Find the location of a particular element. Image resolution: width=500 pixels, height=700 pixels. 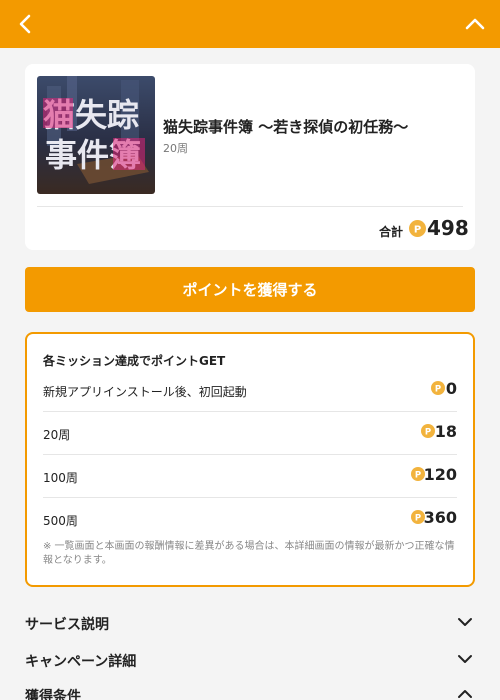

mission-label: 100周 is located at coordinates (60, 478).